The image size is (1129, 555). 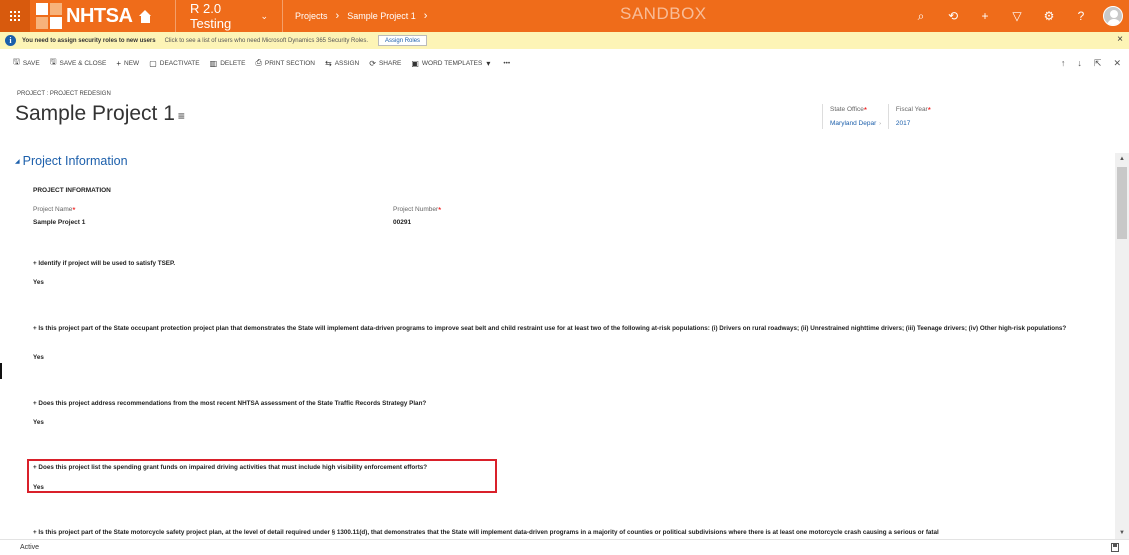 I want to click on home-icon, so click(x=145, y=16).